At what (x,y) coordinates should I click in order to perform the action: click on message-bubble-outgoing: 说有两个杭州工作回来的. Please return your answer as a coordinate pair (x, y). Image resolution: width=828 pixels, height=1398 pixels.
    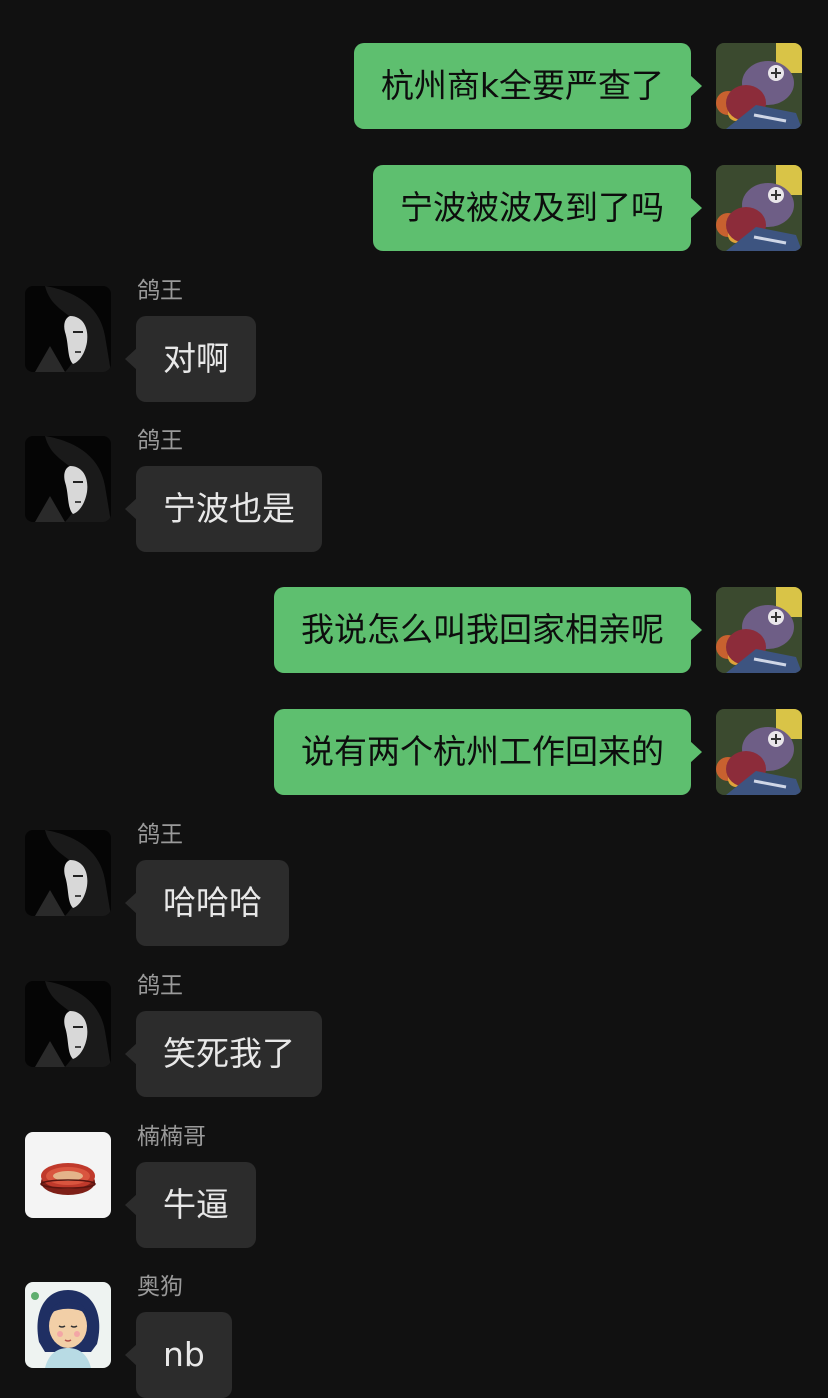
    Looking at the image, I should click on (488, 752).